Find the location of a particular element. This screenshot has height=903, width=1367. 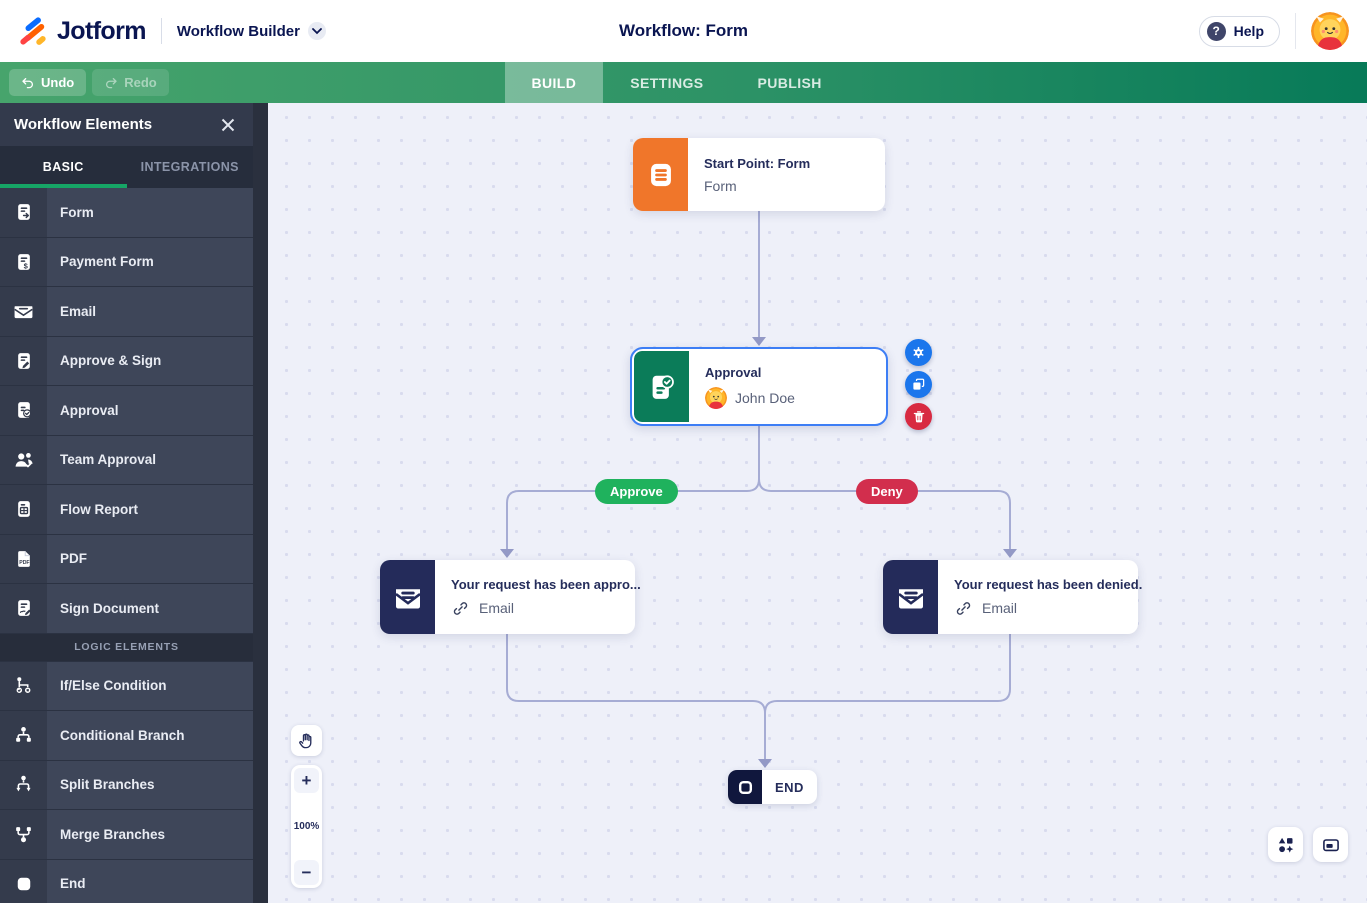

svg-text: PDF is located at coordinates (24, 563).